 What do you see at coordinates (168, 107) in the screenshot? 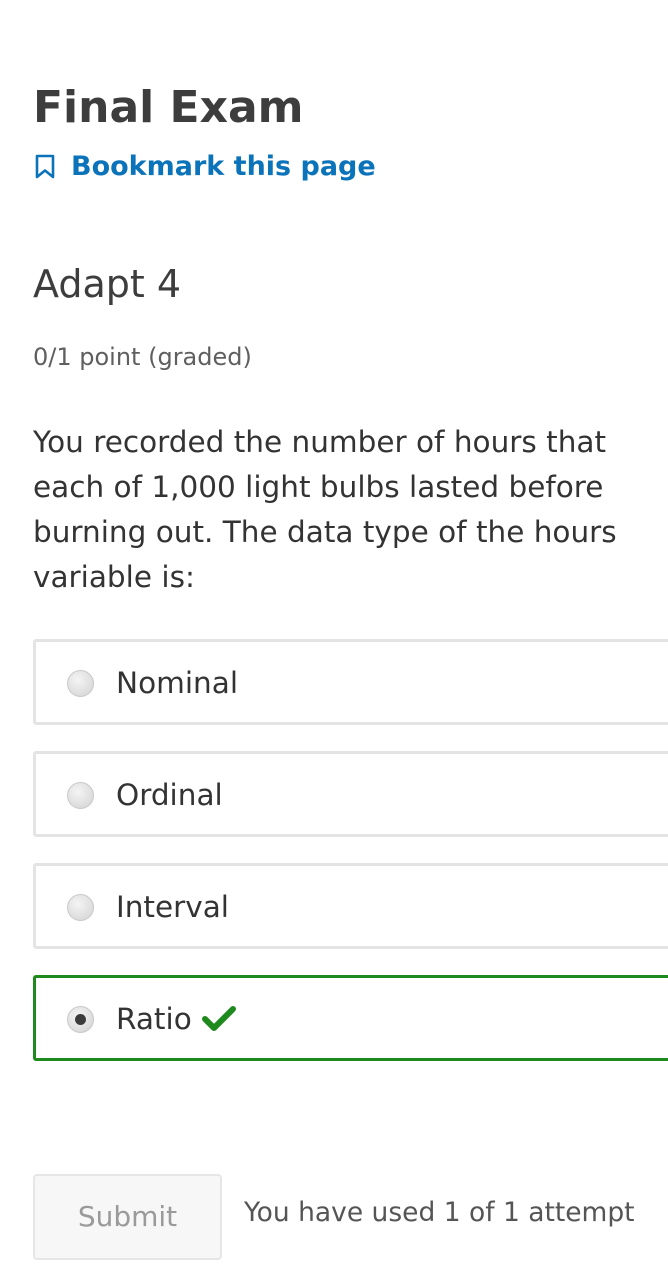
I see `page-title: Final Exam` at bounding box center [168, 107].